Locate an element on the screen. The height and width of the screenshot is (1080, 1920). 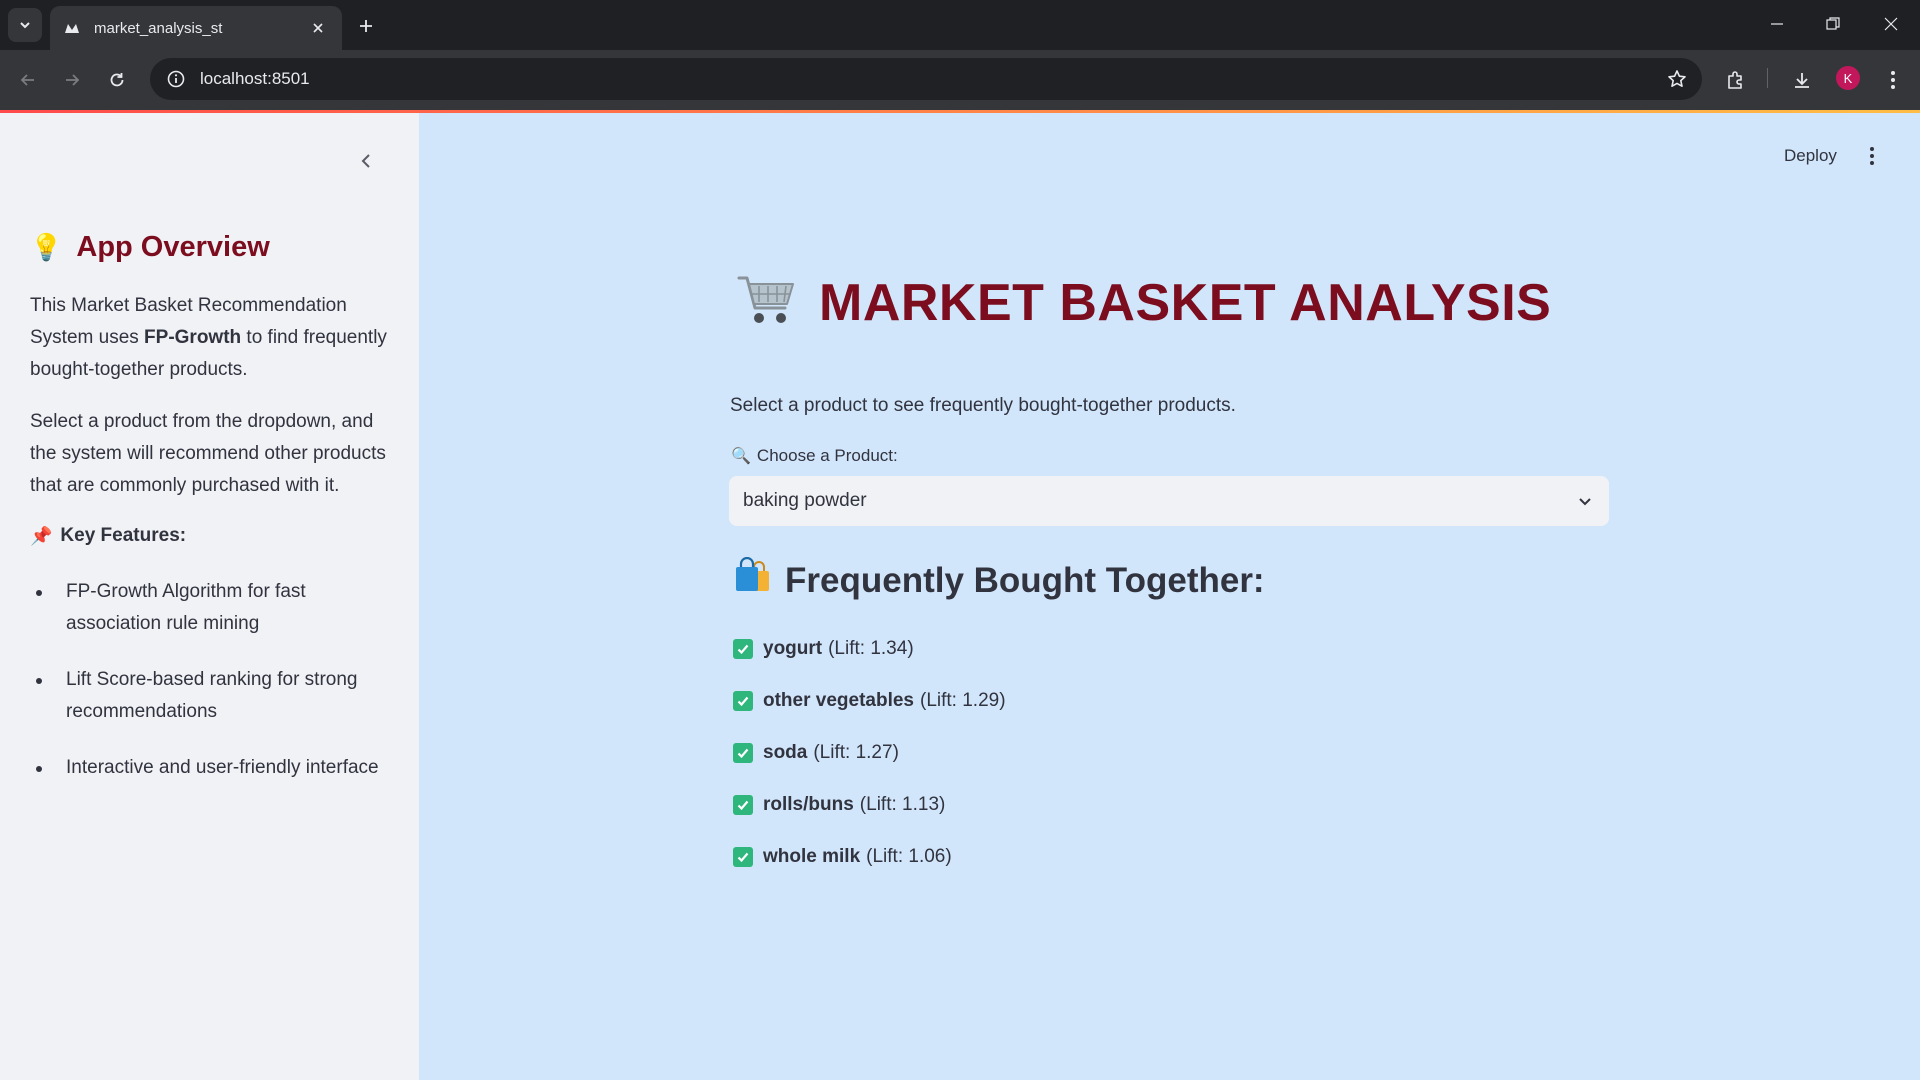
restore-button is located at coordinates (1833, 24).